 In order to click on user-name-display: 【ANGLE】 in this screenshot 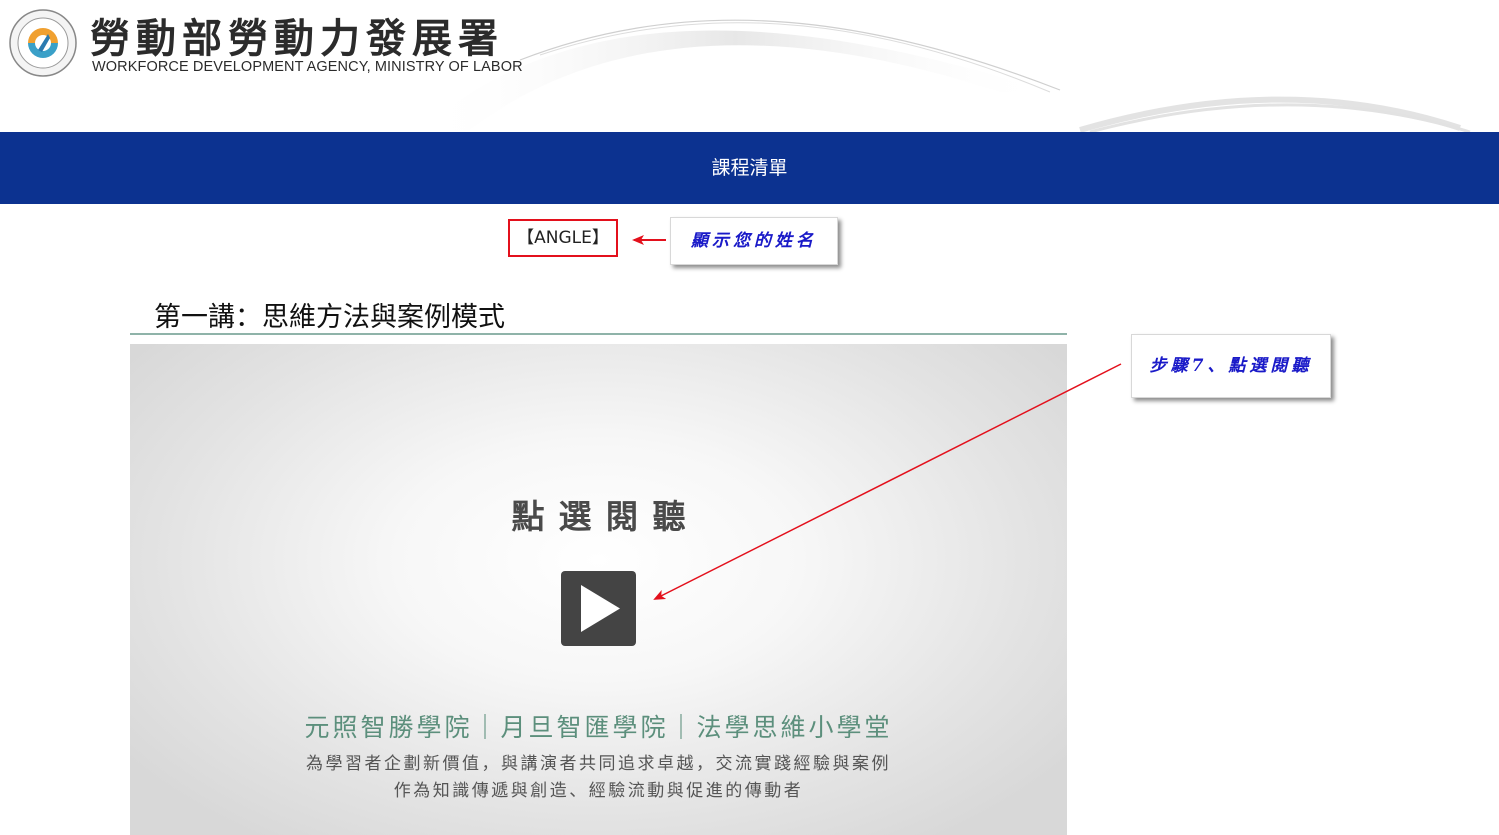, I will do `click(563, 238)`.